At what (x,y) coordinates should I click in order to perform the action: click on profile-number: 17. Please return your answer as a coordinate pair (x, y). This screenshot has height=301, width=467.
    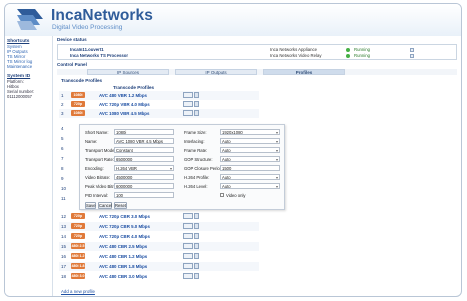
    Looking at the image, I should click on (64, 266).